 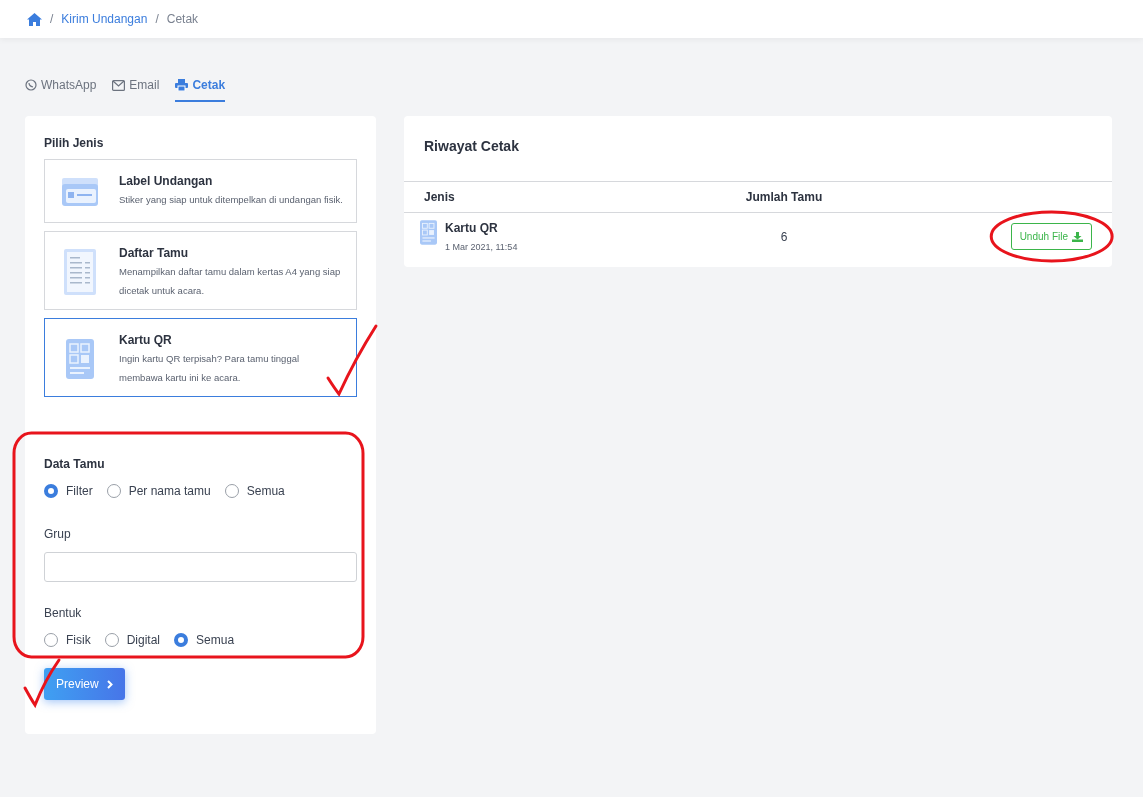 I want to click on option-description: Menampilkan daftar tamu dalam kertas A4 yang siap dicetak untuk acara., so click(x=230, y=281).